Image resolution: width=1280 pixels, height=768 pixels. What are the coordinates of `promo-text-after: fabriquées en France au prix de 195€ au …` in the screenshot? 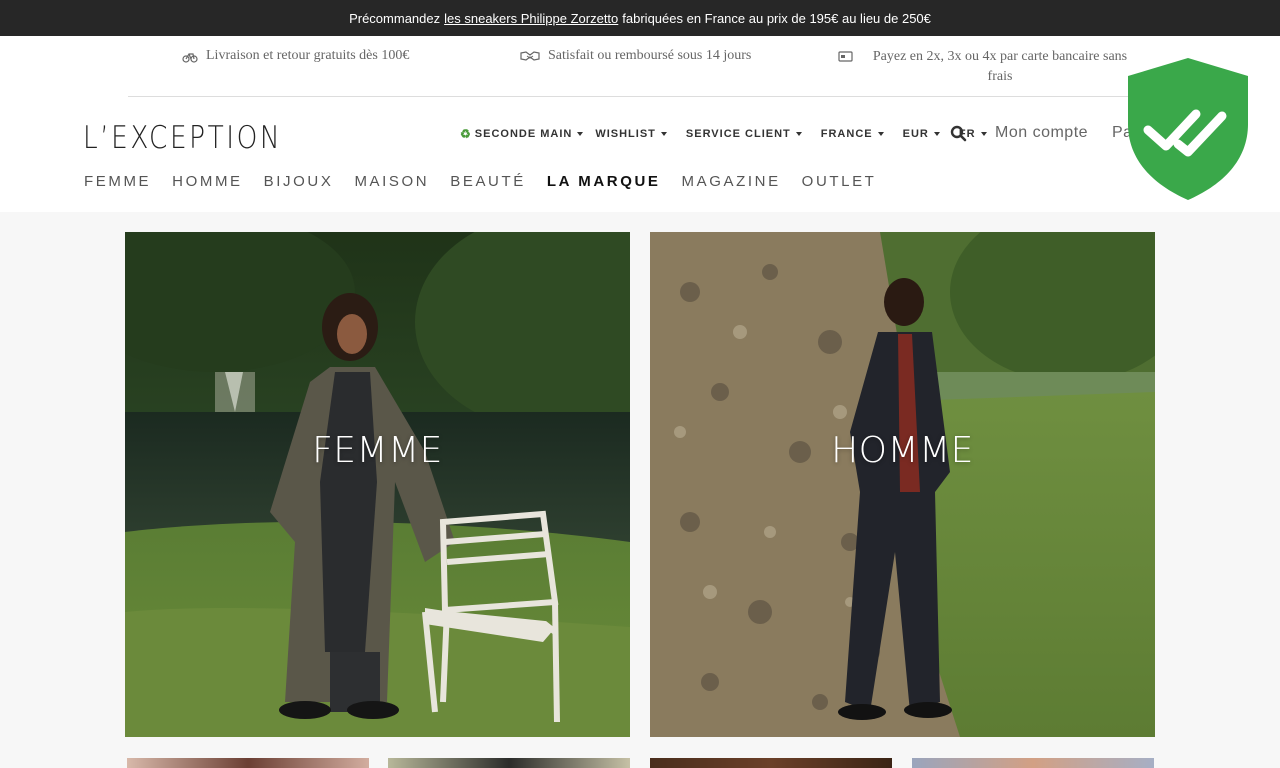 It's located at (776, 18).